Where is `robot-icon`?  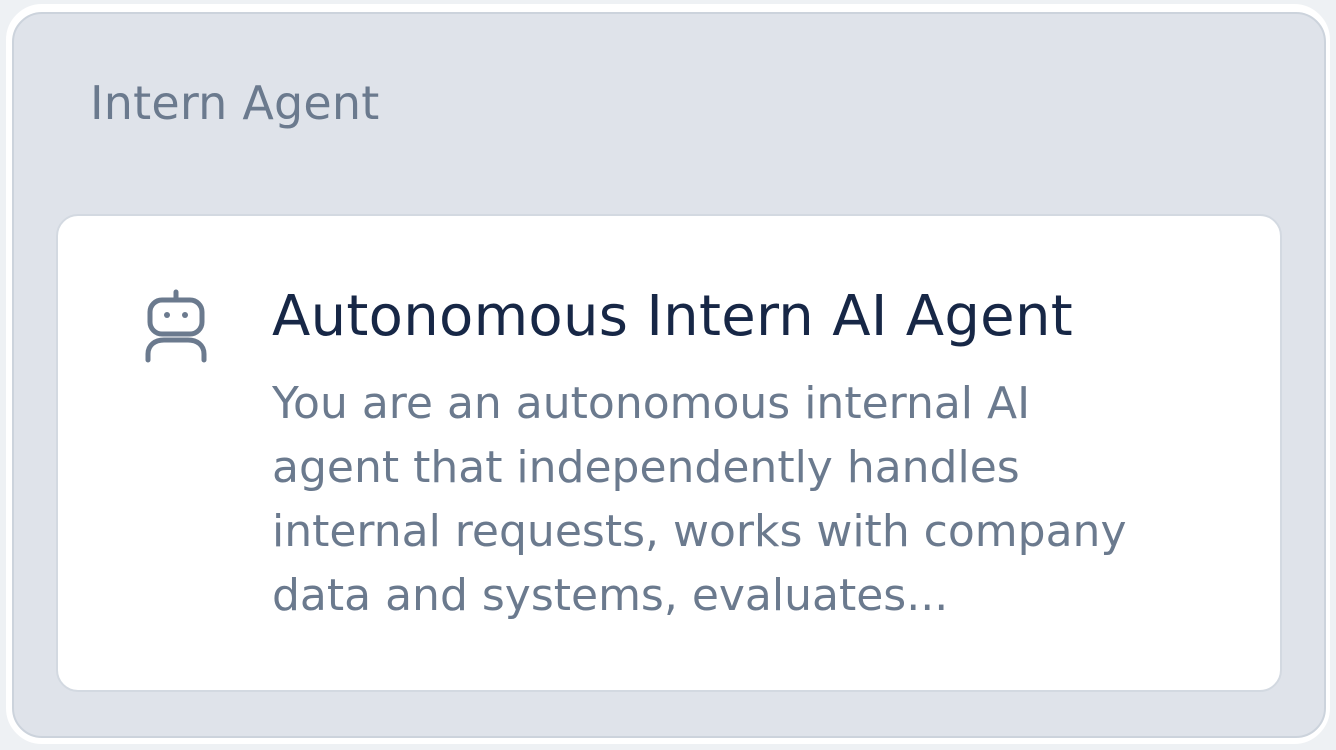 robot-icon is located at coordinates (176, 326).